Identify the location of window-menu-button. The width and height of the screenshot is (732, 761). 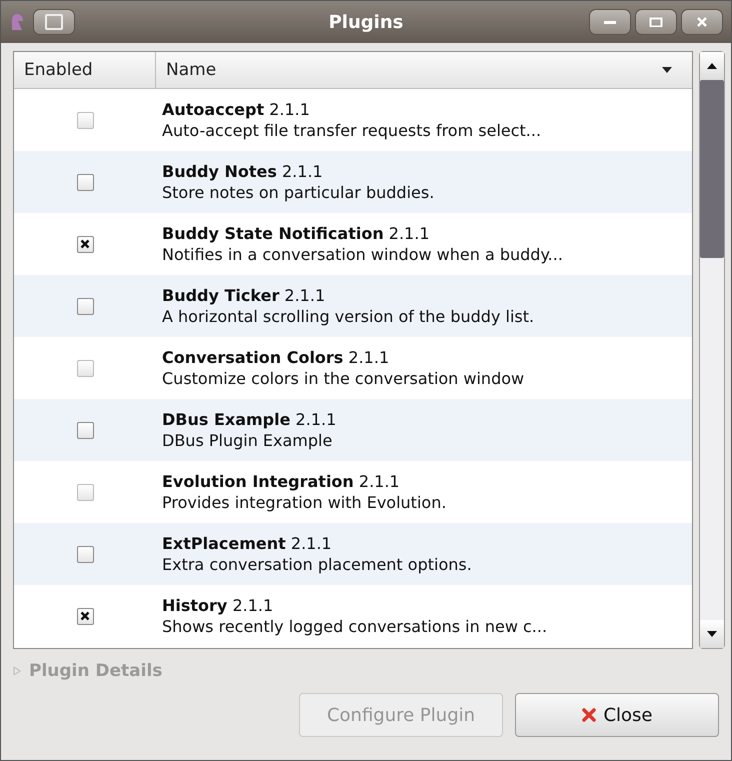
(54, 22).